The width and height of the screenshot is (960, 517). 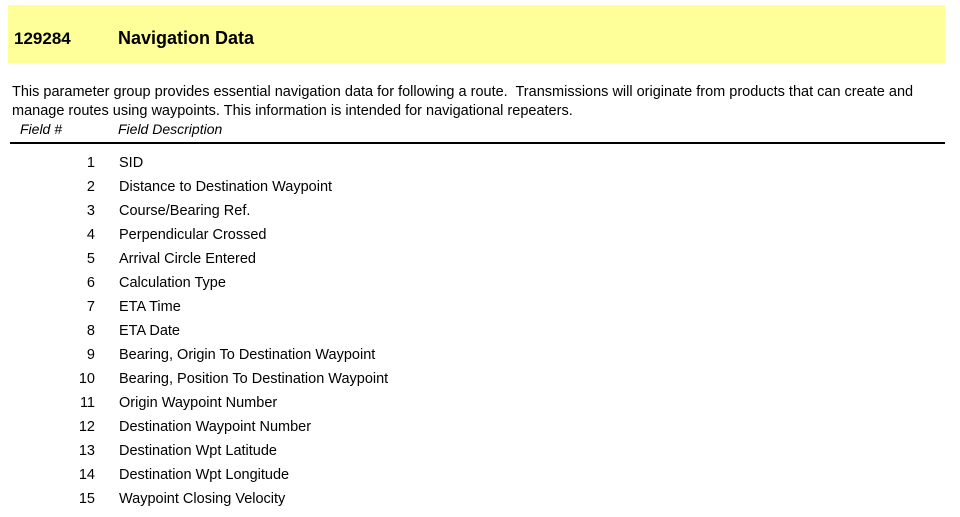 I want to click on header-divider, so click(x=477, y=143).